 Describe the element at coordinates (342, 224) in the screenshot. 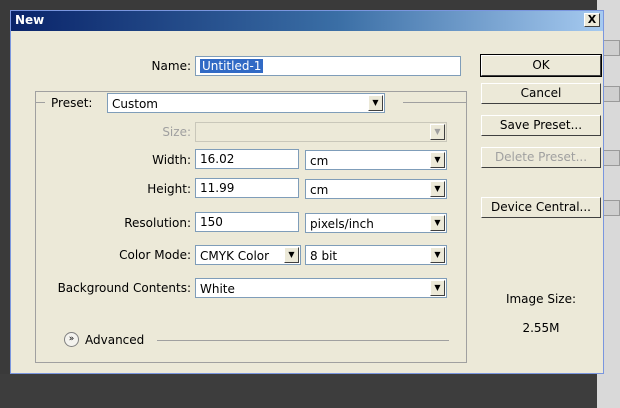

I see `resolution-unit-value: pixels/inch` at that location.